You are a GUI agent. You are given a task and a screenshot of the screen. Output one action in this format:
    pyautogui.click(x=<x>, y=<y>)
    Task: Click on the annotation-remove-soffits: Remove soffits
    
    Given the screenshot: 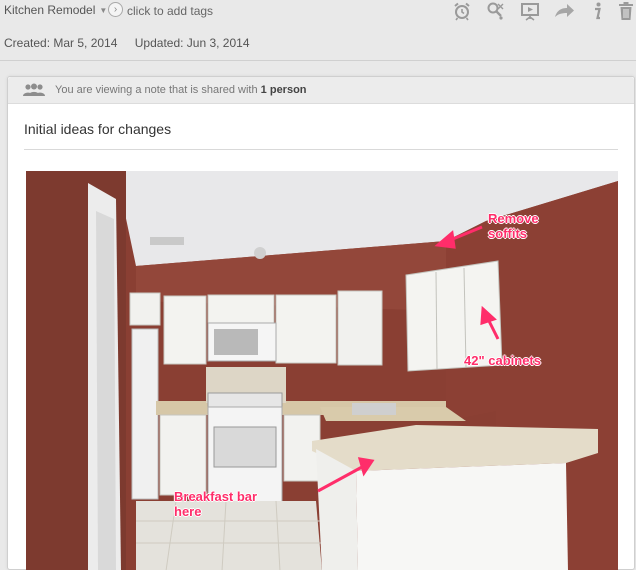 What is the action you would take?
    pyautogui.click(x=513, y=226)
    